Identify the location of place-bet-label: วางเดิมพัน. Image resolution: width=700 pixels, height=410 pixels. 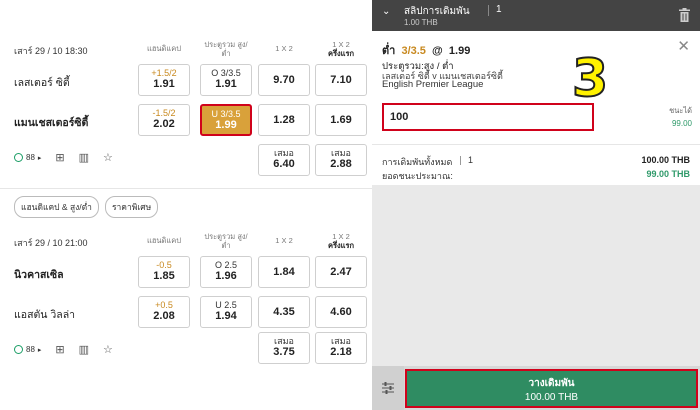
(551, 383).